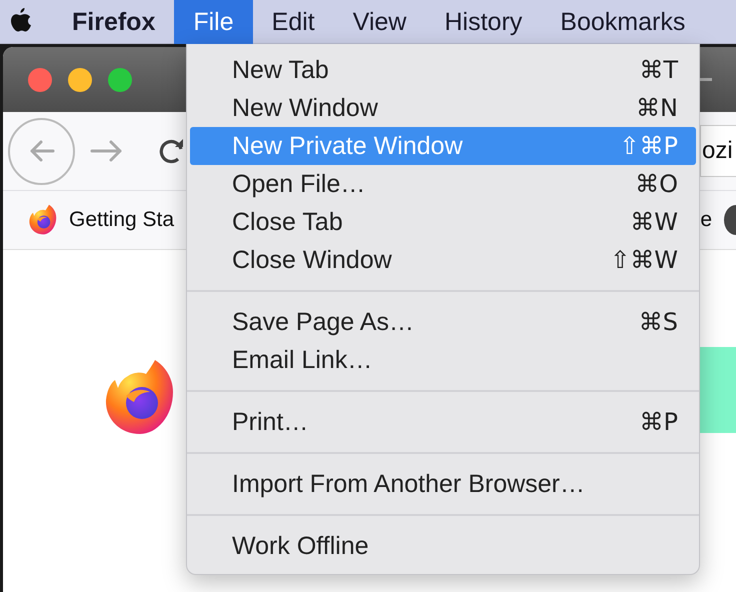 The width and height of the screenshot is (736, 592). Describe the element at coordinates (443, 422) in the screenshot. I see `menu-item: Print… ⌘P` at that location.